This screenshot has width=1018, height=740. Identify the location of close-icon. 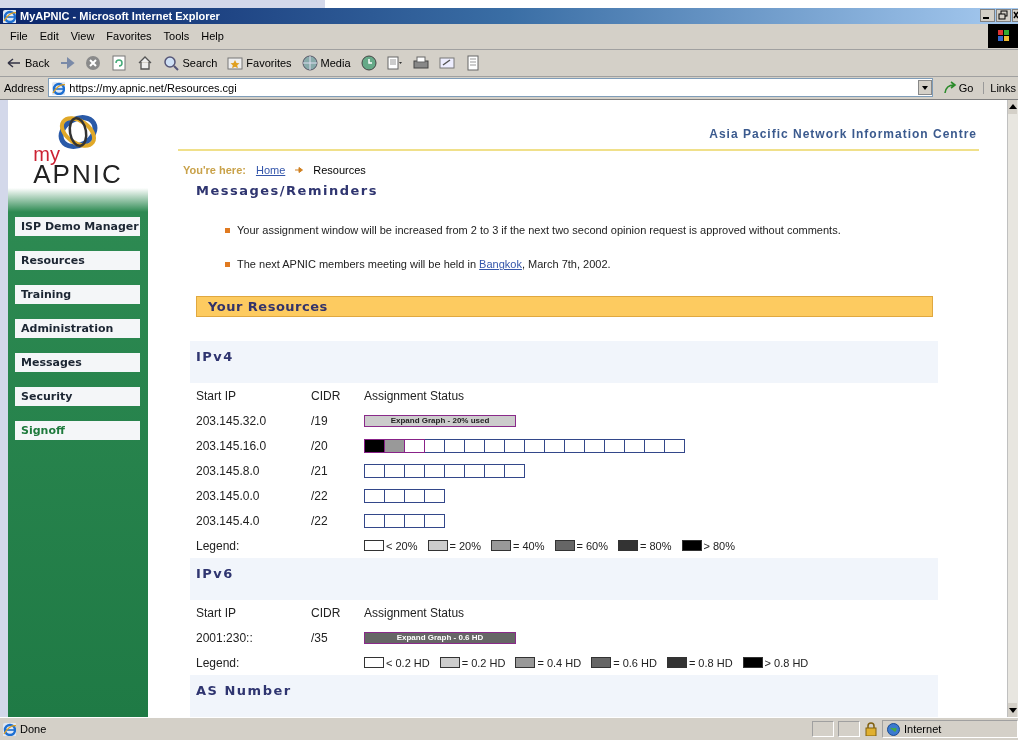
(1015, 16).